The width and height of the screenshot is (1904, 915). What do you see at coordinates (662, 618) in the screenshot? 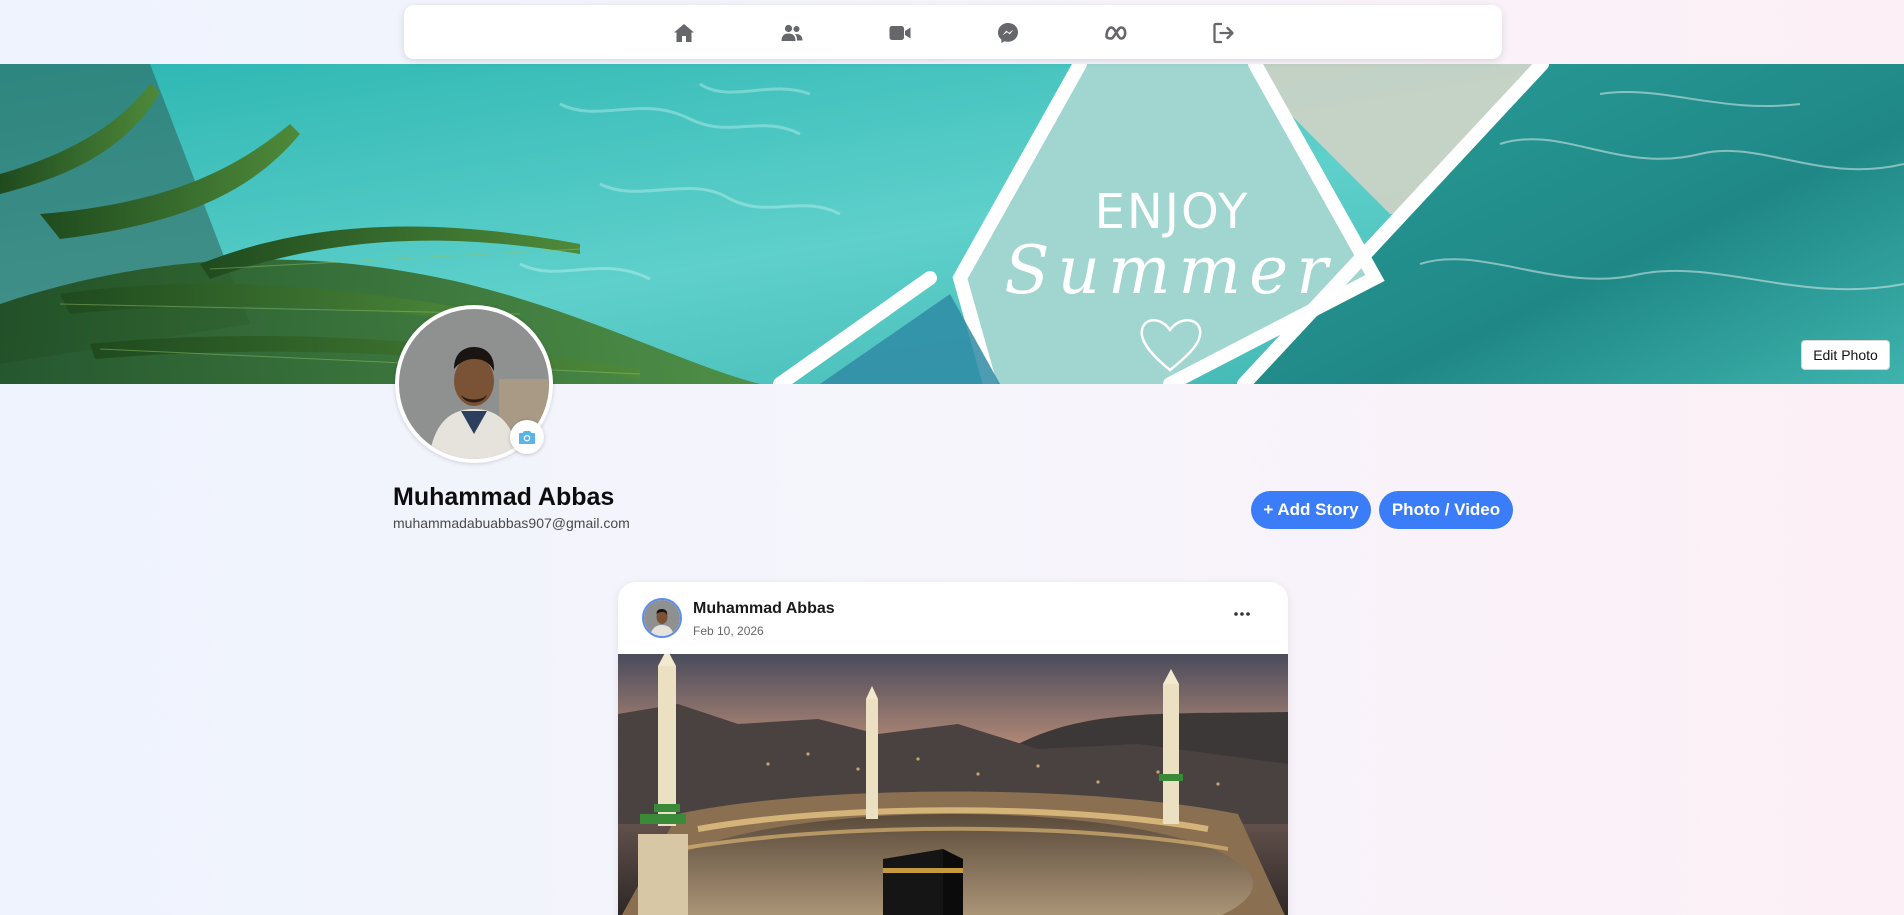
I see `post-author-avatar` at bounding box center [662, 618].